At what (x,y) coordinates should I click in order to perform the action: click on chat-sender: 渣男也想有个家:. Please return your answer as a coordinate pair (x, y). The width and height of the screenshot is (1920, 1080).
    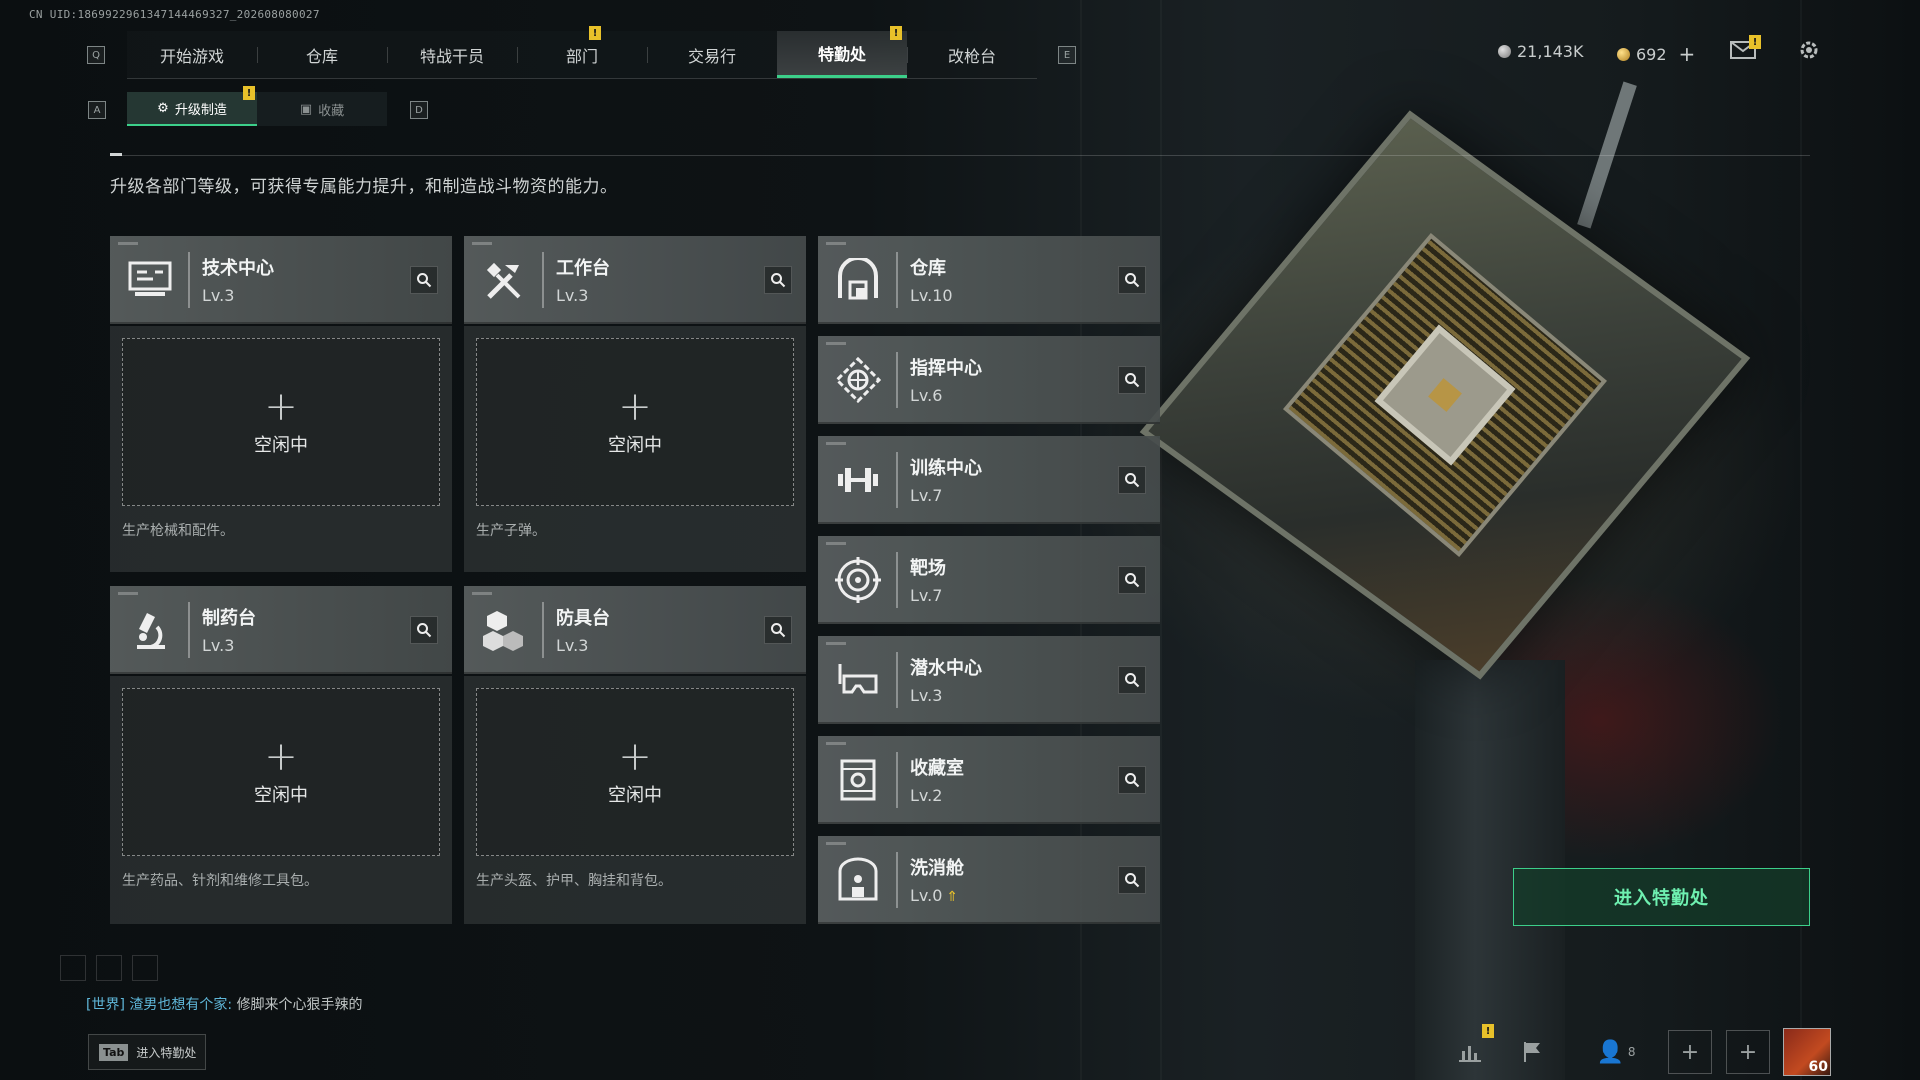
    Looking at the image, I should click on (180, 1005).